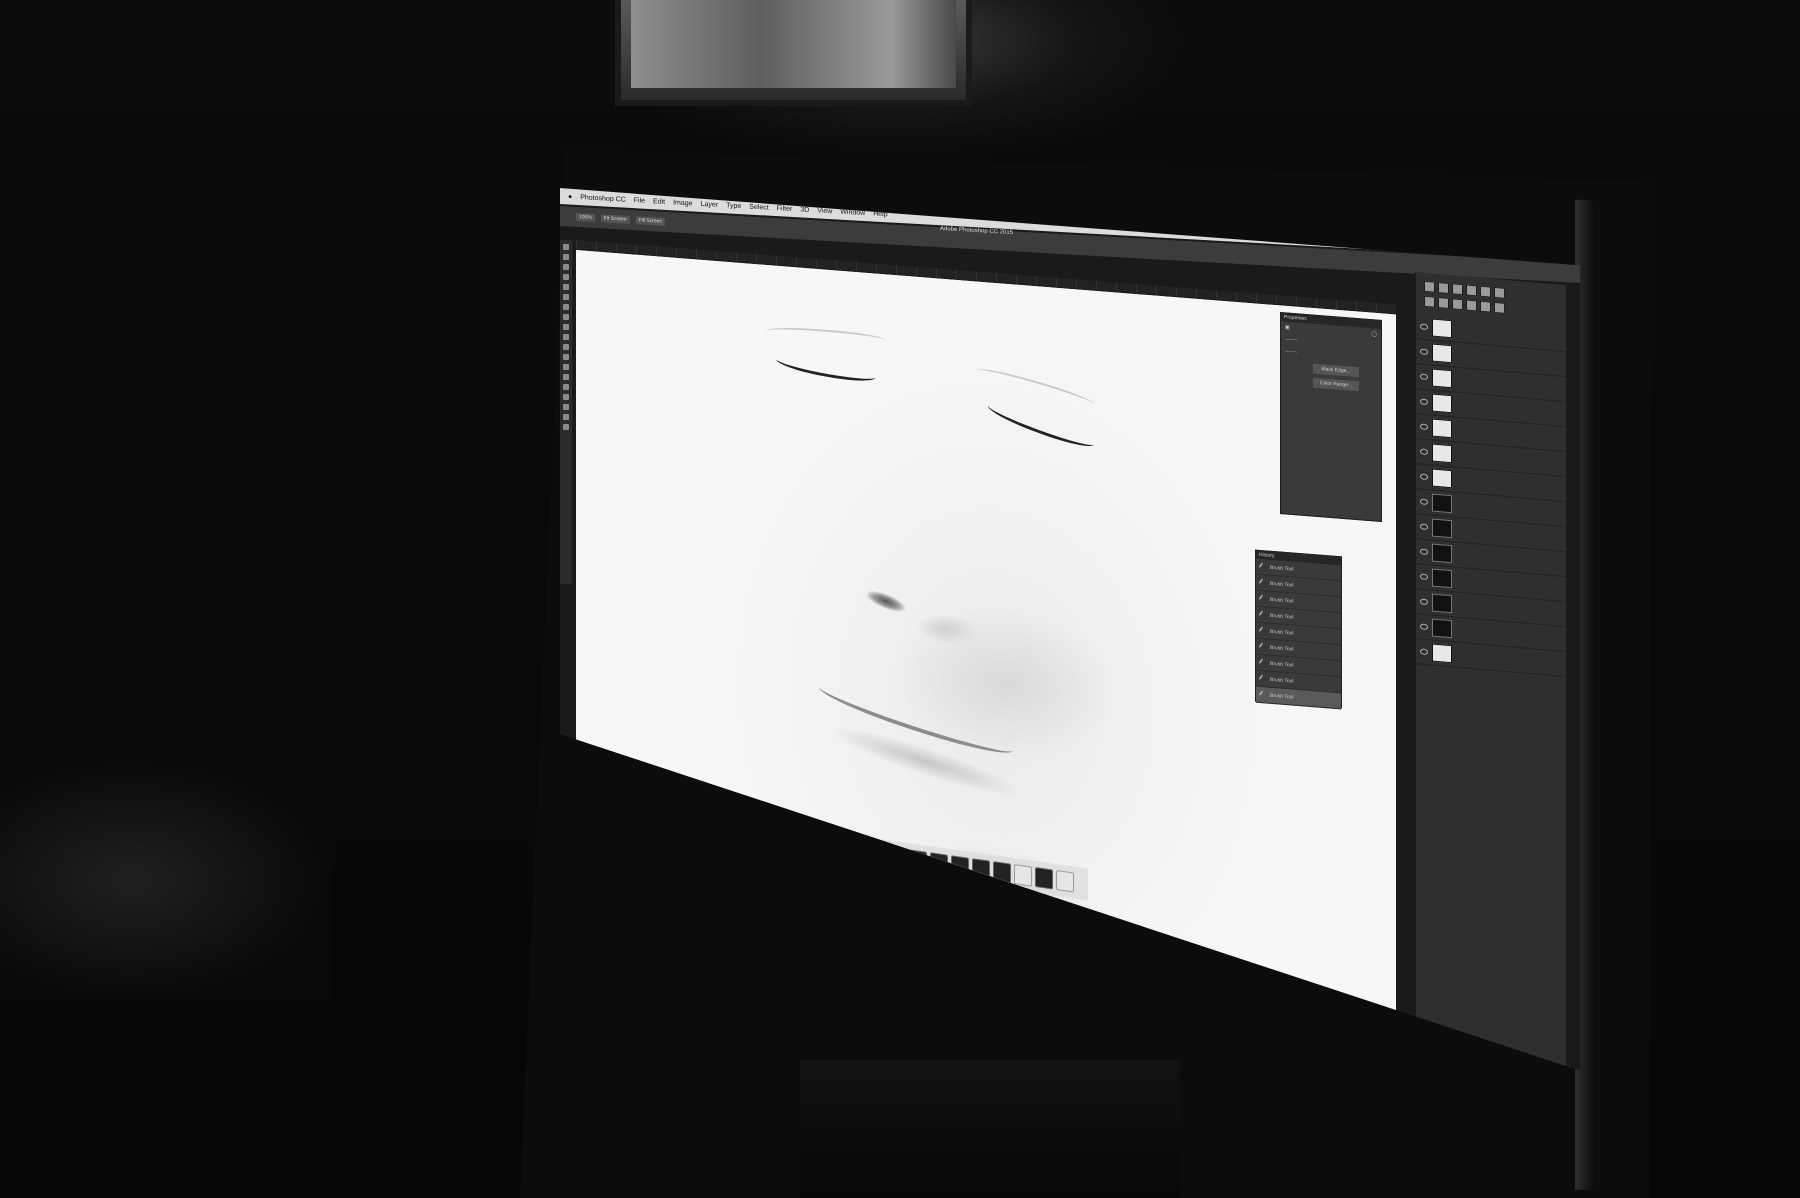 The width and height of the screenshot is (1800, 1198). What do you see at coordinates (603, 199) in the screenshot?
I see `menu-app: Photoshop CC` at bounding box center [603, 199].